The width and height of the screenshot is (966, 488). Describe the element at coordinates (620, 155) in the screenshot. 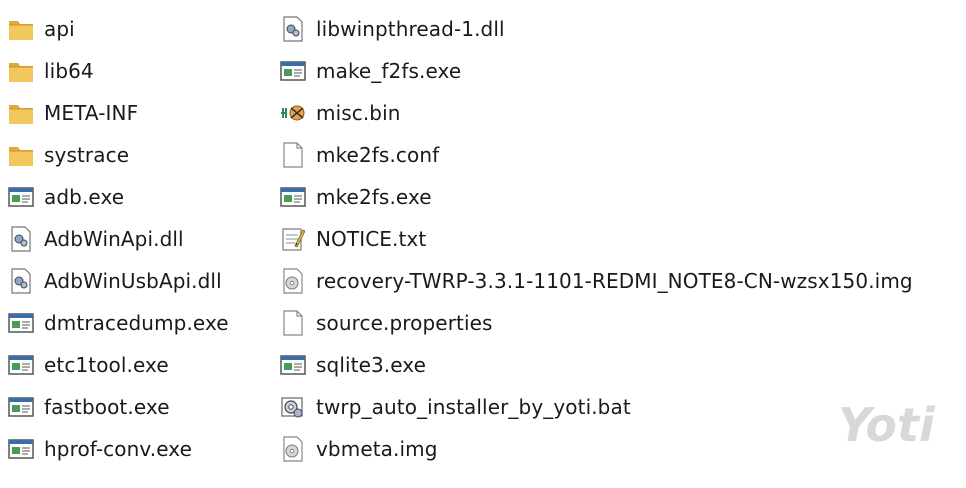

I see `file-item-mke2fs-conf: mke2fs.conf` at that location.